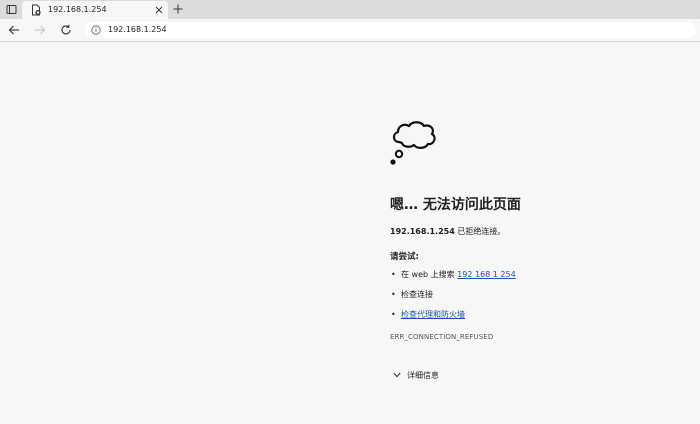  I want to click on close-tab-button, so click(159, 10).